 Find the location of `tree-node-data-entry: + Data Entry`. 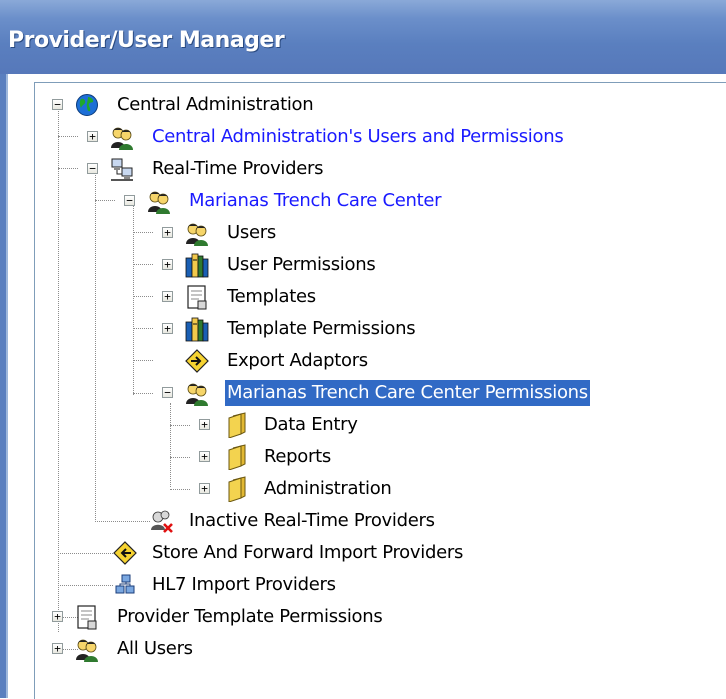

tree-node-data-entry: + Data Entry is located at coordinates (235, 425).